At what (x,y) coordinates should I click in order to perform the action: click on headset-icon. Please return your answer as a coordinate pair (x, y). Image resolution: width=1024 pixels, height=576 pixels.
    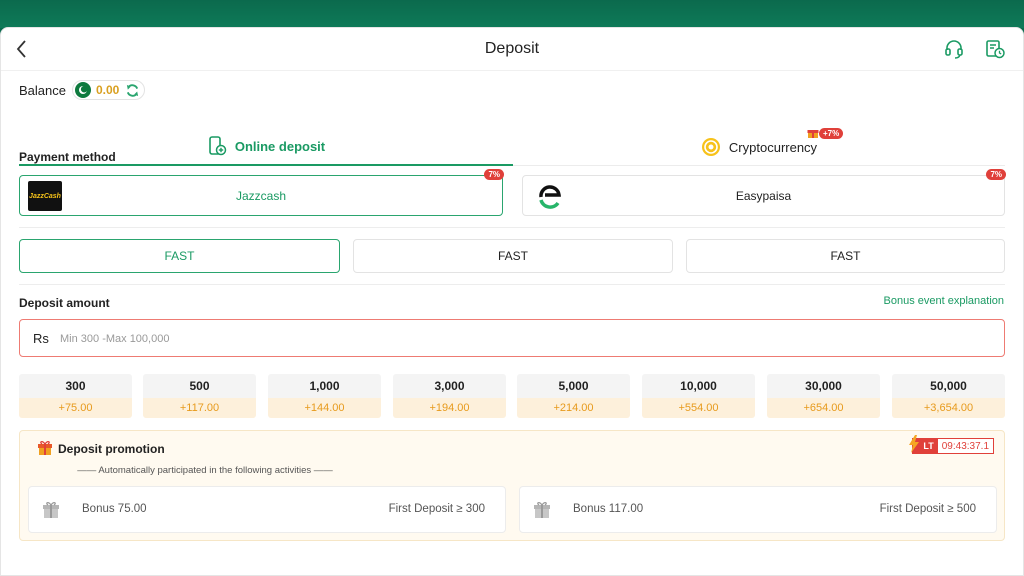
    Looking at the image, I should click on (954, 49).